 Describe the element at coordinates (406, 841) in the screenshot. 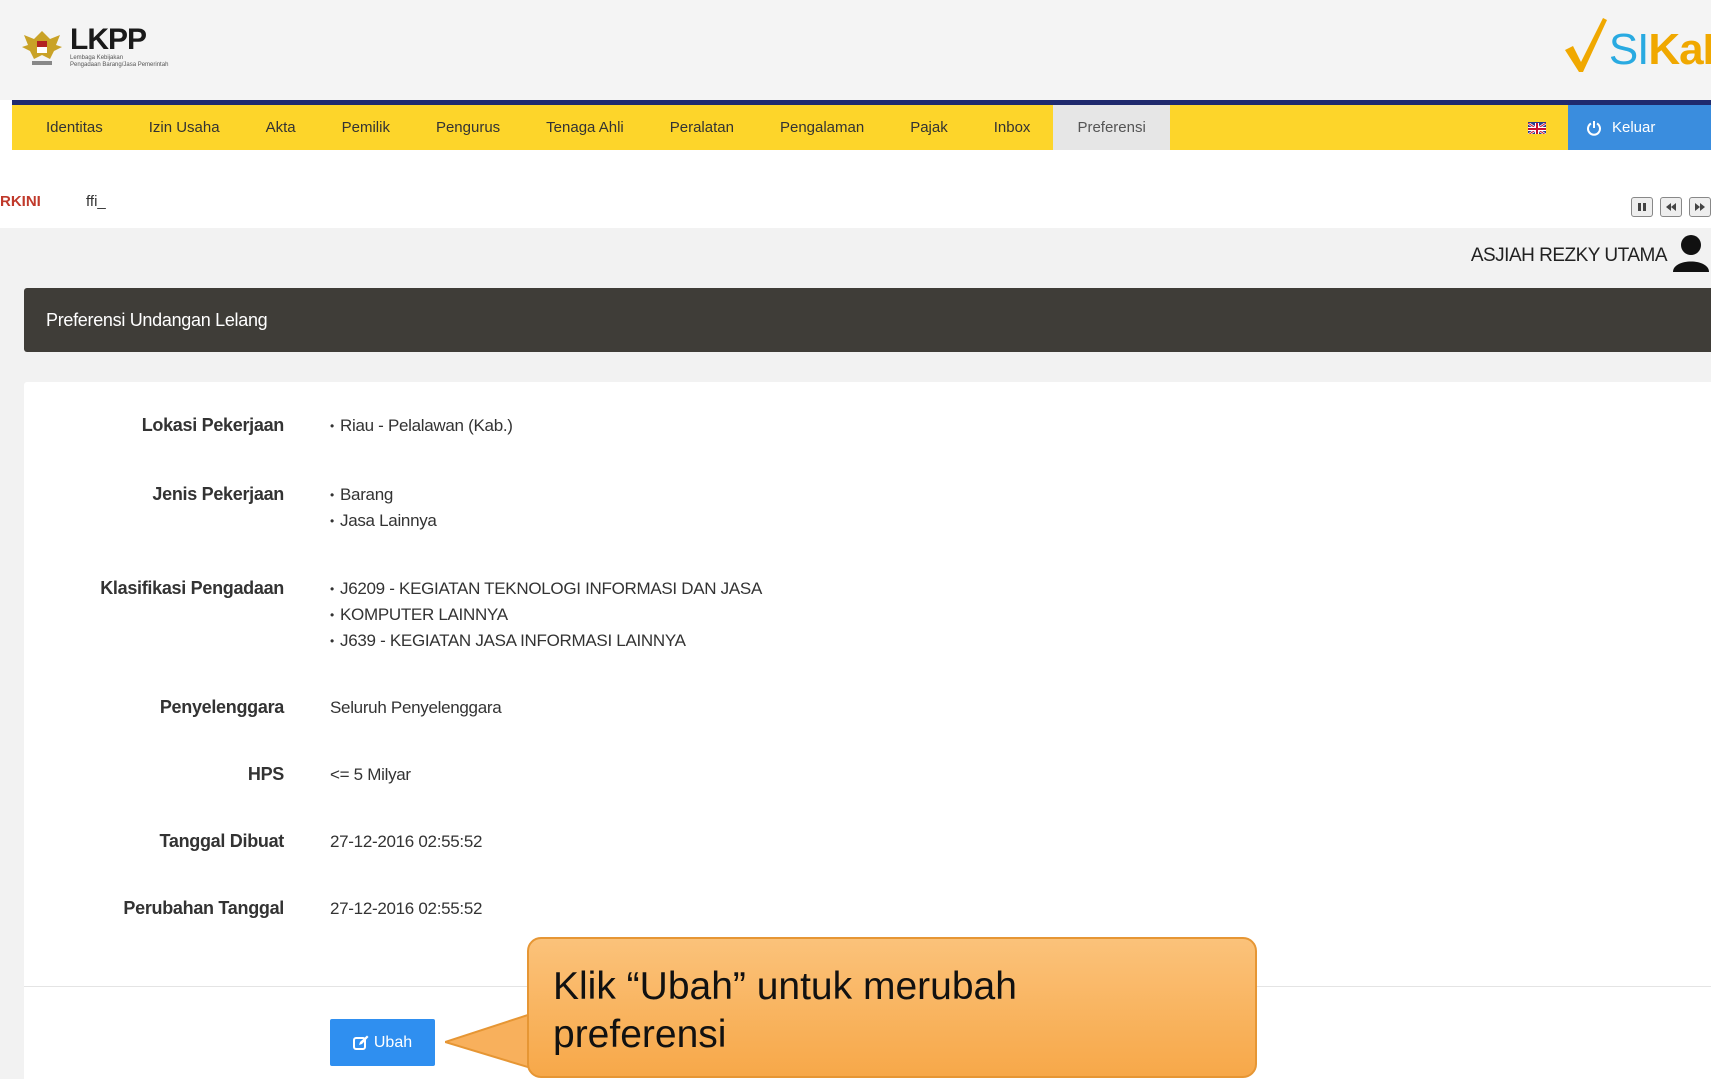

I see `value-tanggal-dibuat: 27-12-2016 02:55:52` at that location.